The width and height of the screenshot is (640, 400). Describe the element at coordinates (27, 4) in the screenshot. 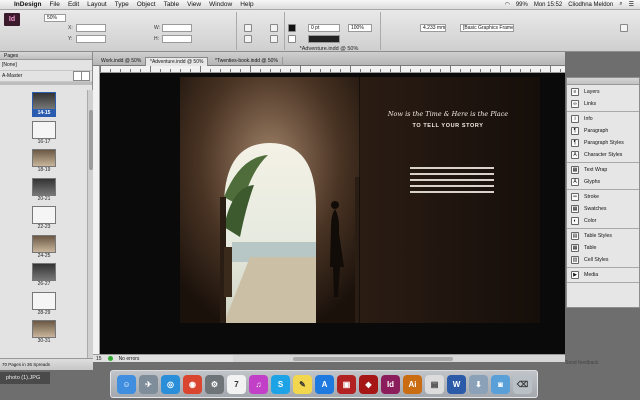

I see `app-menu: InDesign` at that location.